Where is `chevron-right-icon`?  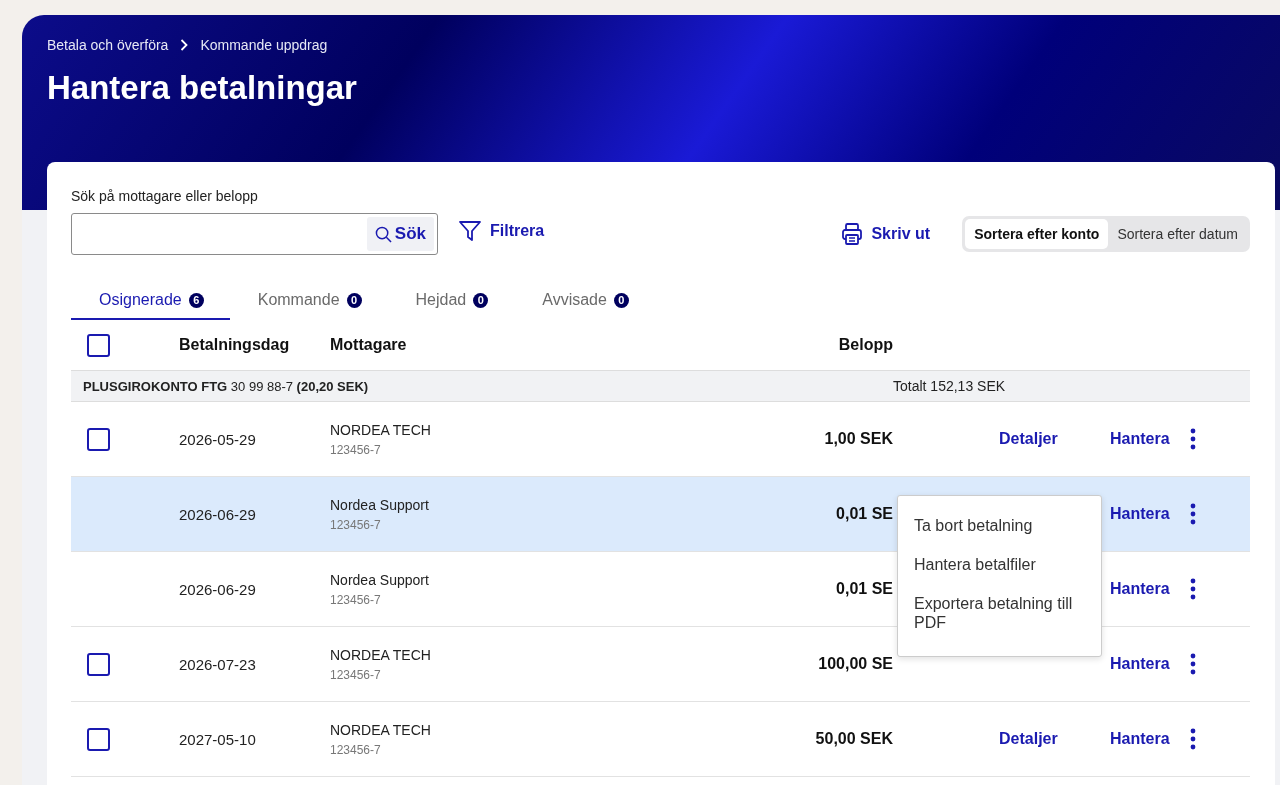 chevron-right-icon is located at coordinates (184, 45).